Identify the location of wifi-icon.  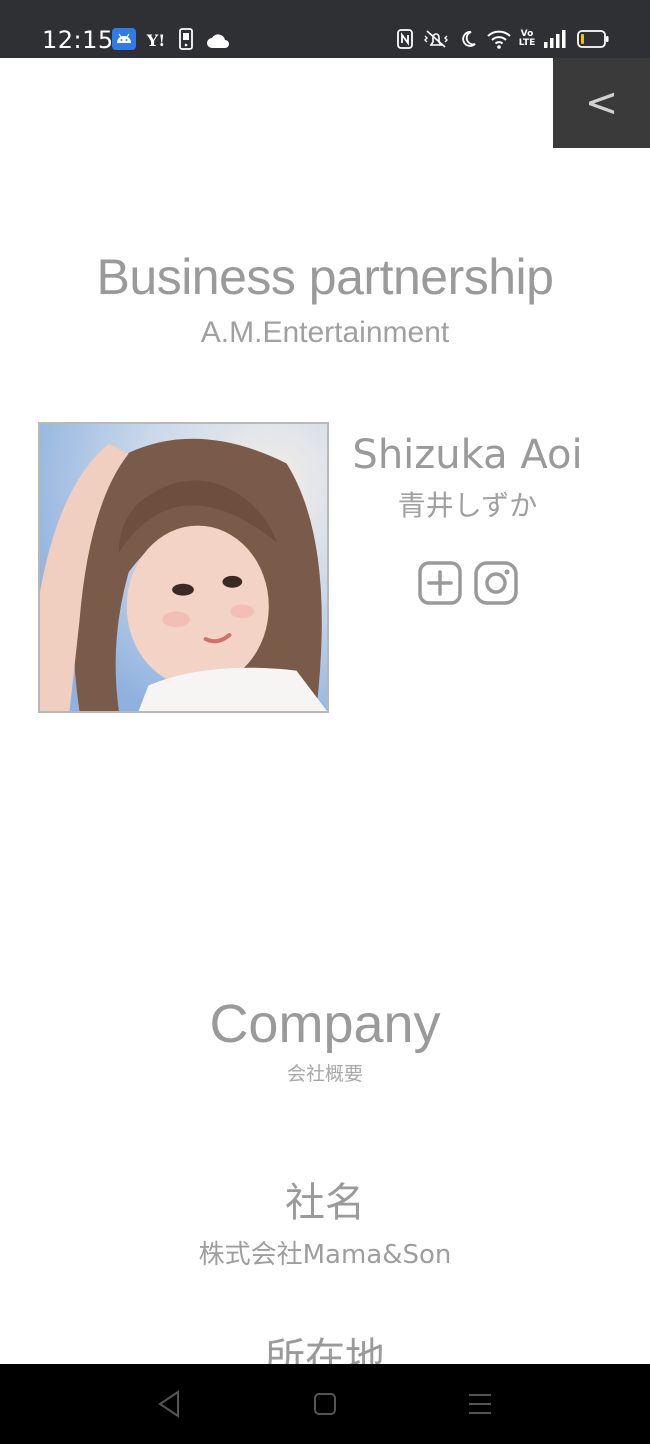
(499, 39).